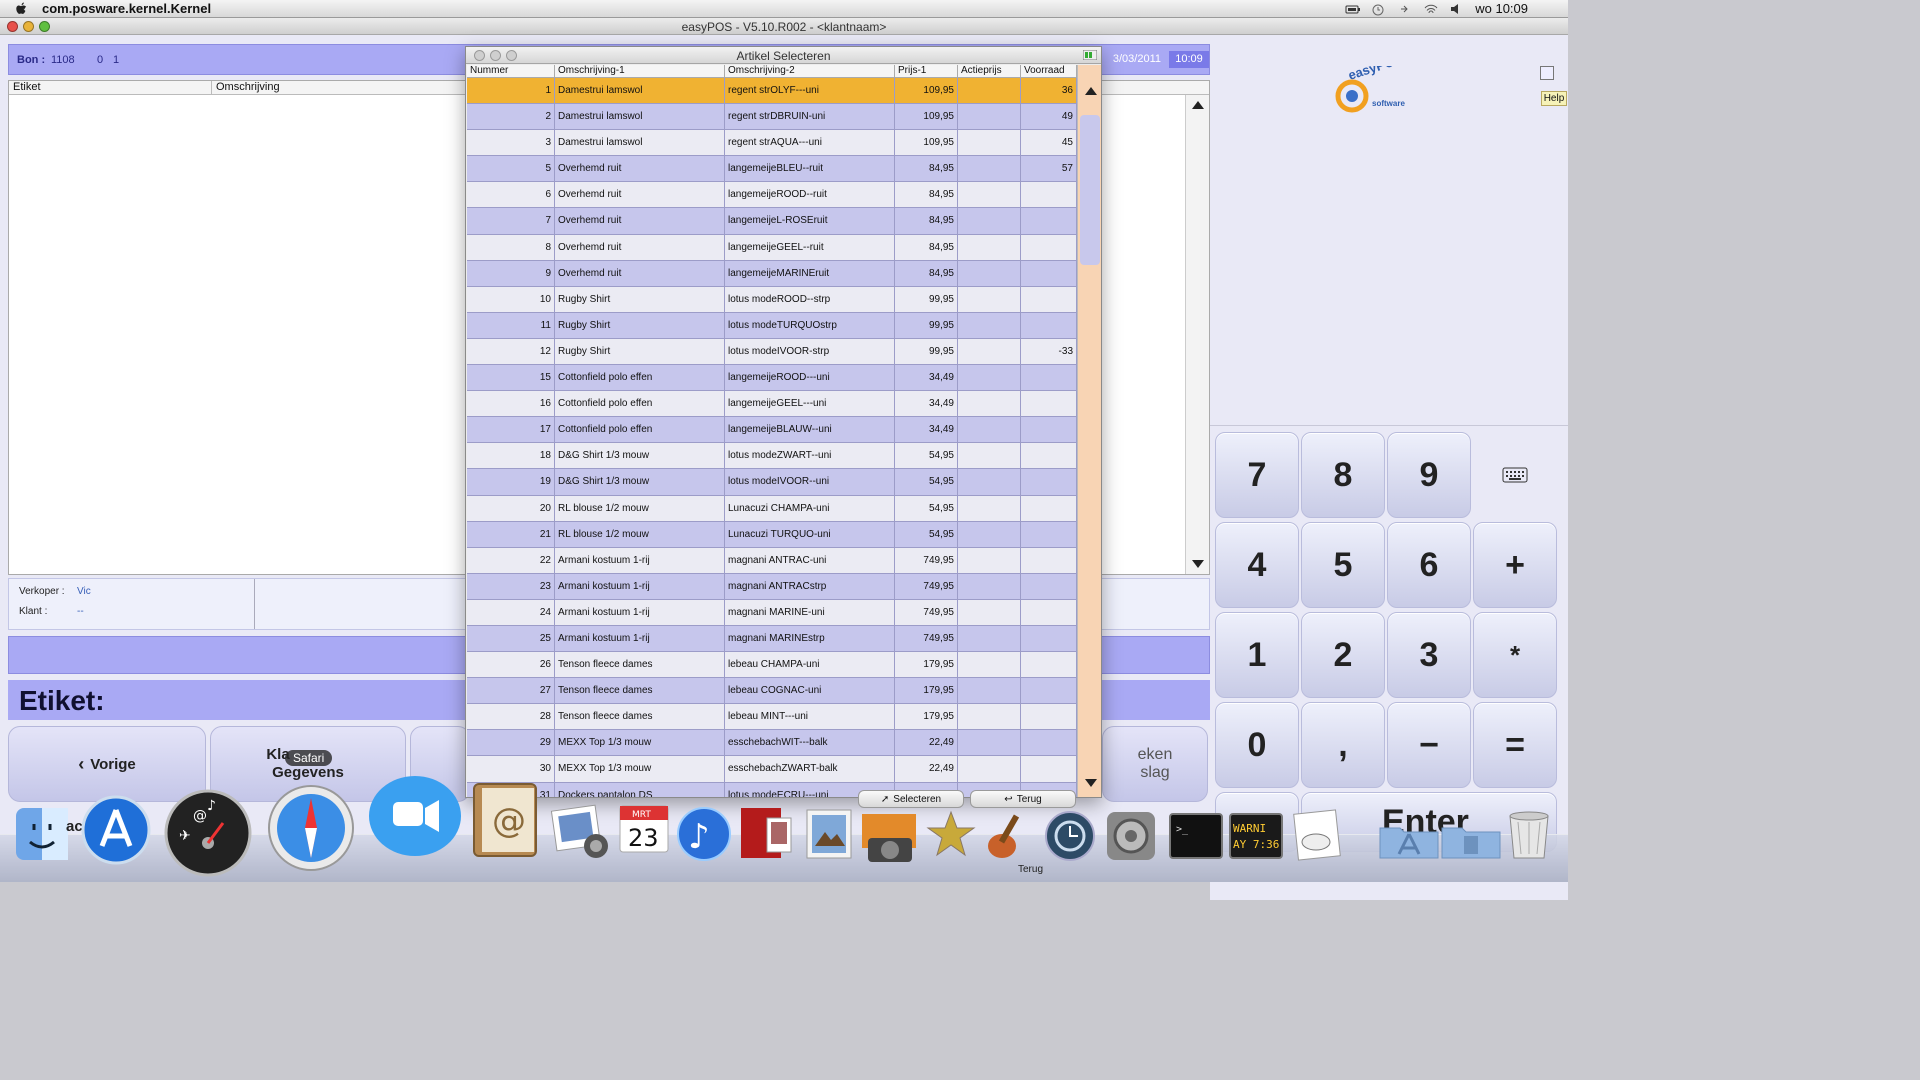 The image size is (1920, 1080). Describe the element at coordinates (1515, 565) in the screenshot. I see `key-plus: +` at that location.